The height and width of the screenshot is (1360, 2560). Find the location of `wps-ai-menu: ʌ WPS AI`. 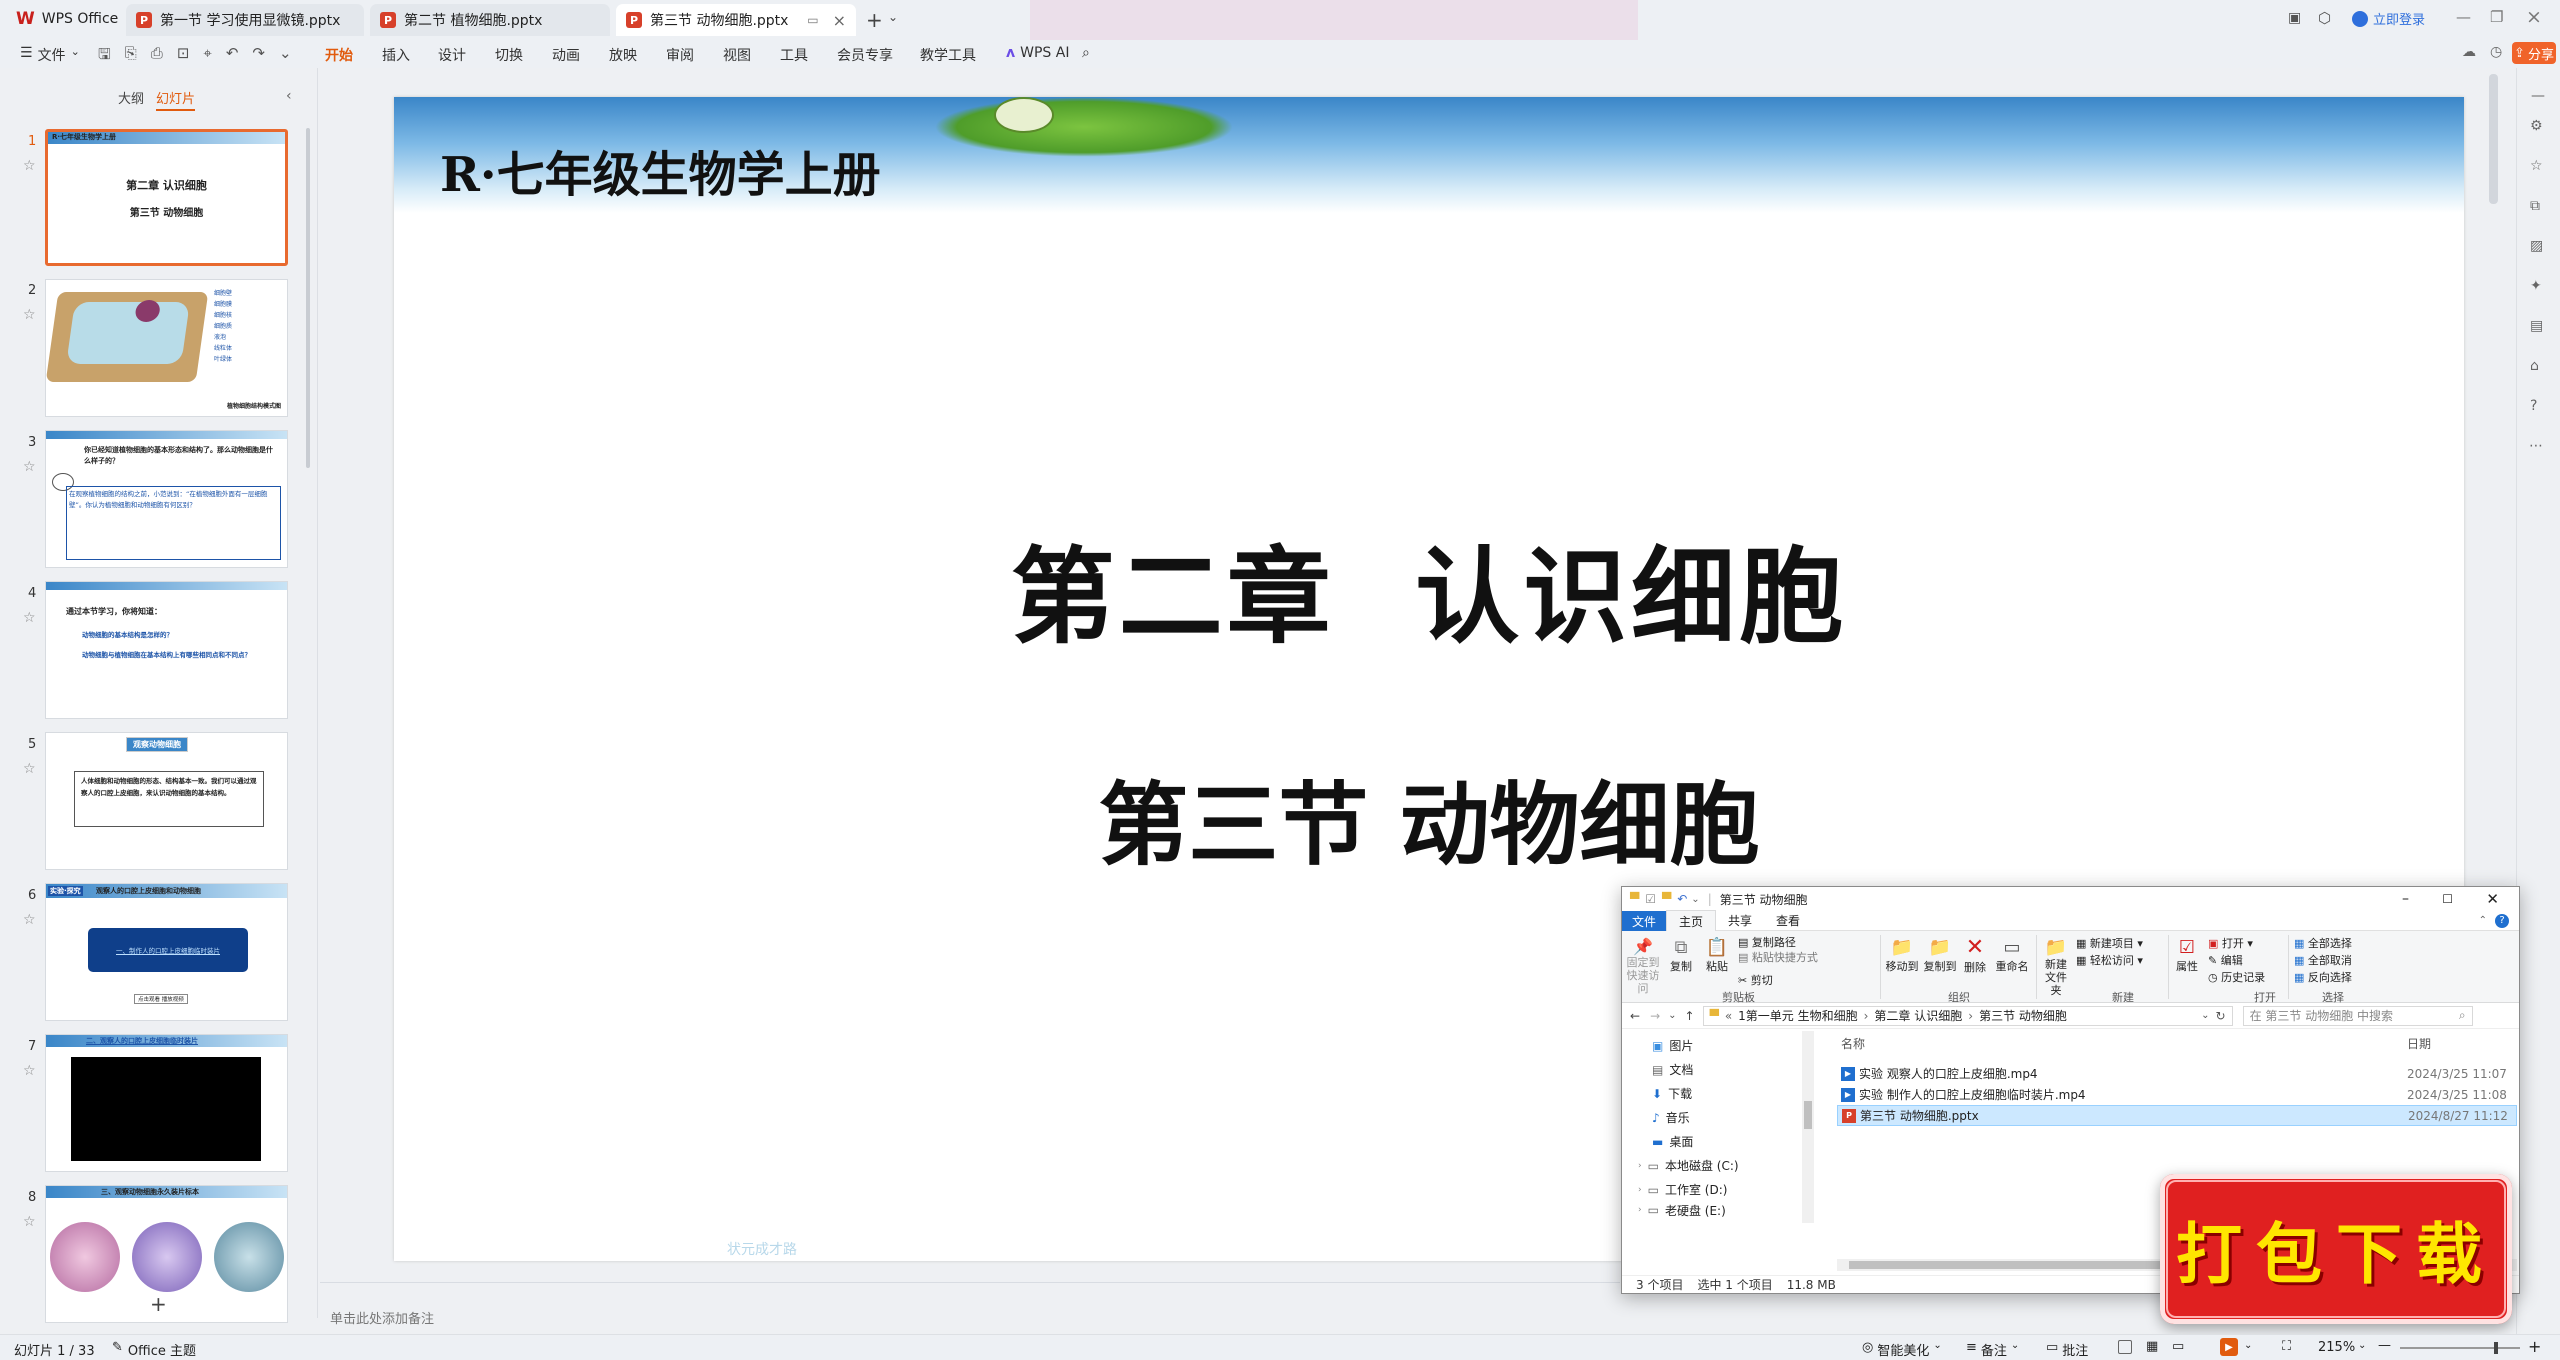

wps-ai-menu: ʌ WPS AI is located at coordinates (1037, 53).